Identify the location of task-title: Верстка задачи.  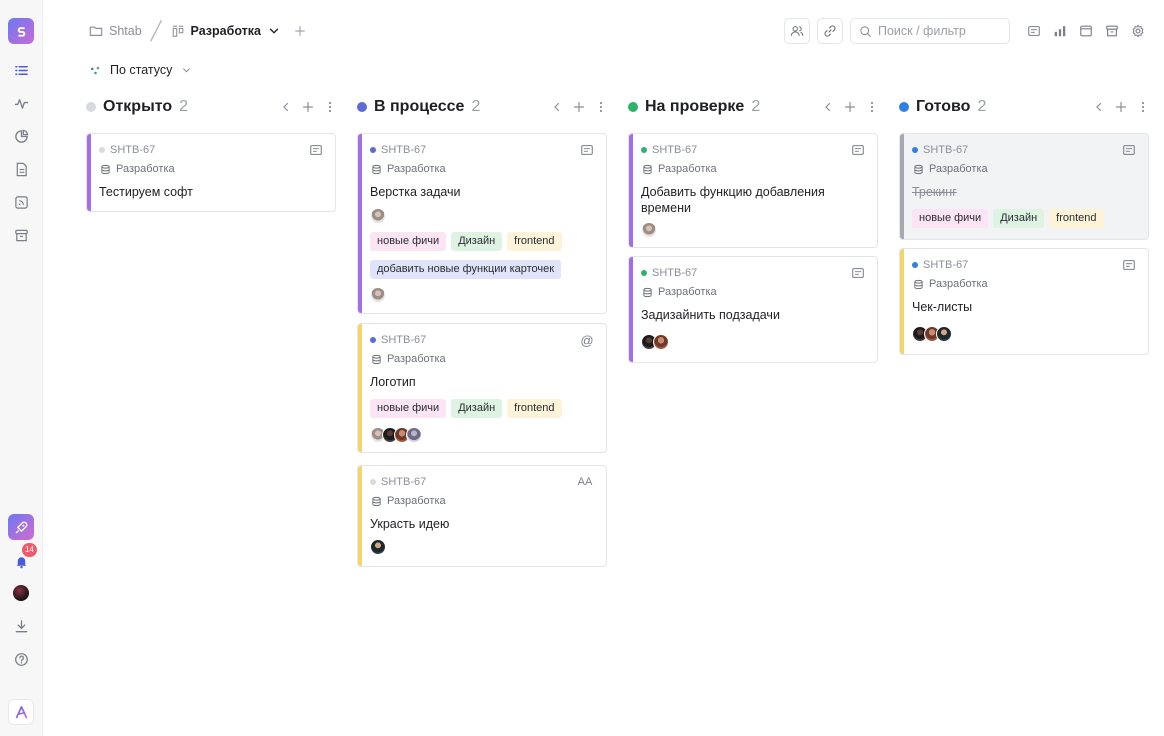
(415, 192).